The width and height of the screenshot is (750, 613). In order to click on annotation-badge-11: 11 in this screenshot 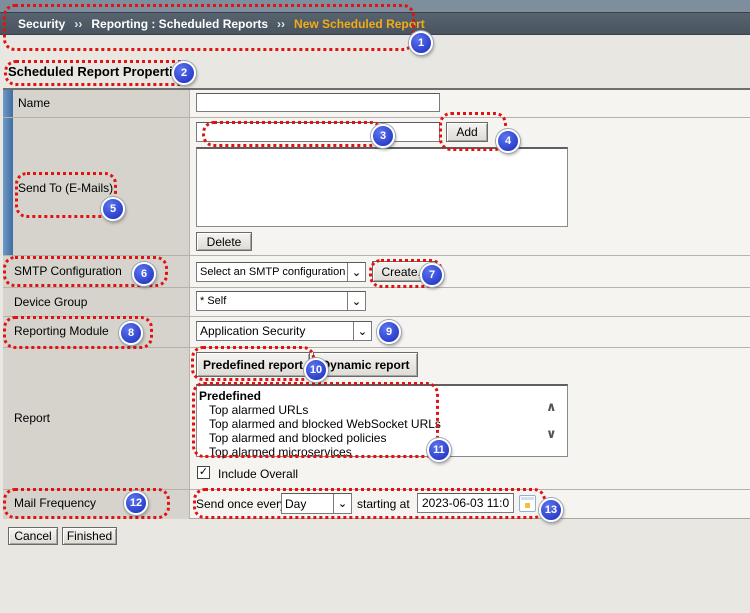, I will do `click(439, 450)`.